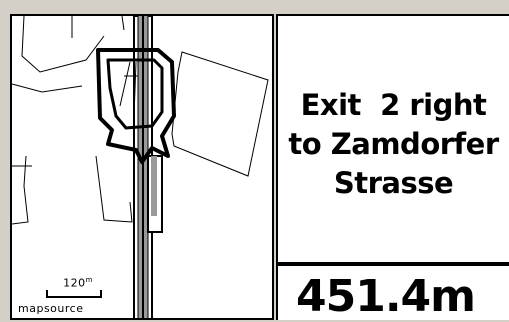 Image resolution: width=509 pixels, height=322 pixels. I want to click on building-outline, so click(220, 114).